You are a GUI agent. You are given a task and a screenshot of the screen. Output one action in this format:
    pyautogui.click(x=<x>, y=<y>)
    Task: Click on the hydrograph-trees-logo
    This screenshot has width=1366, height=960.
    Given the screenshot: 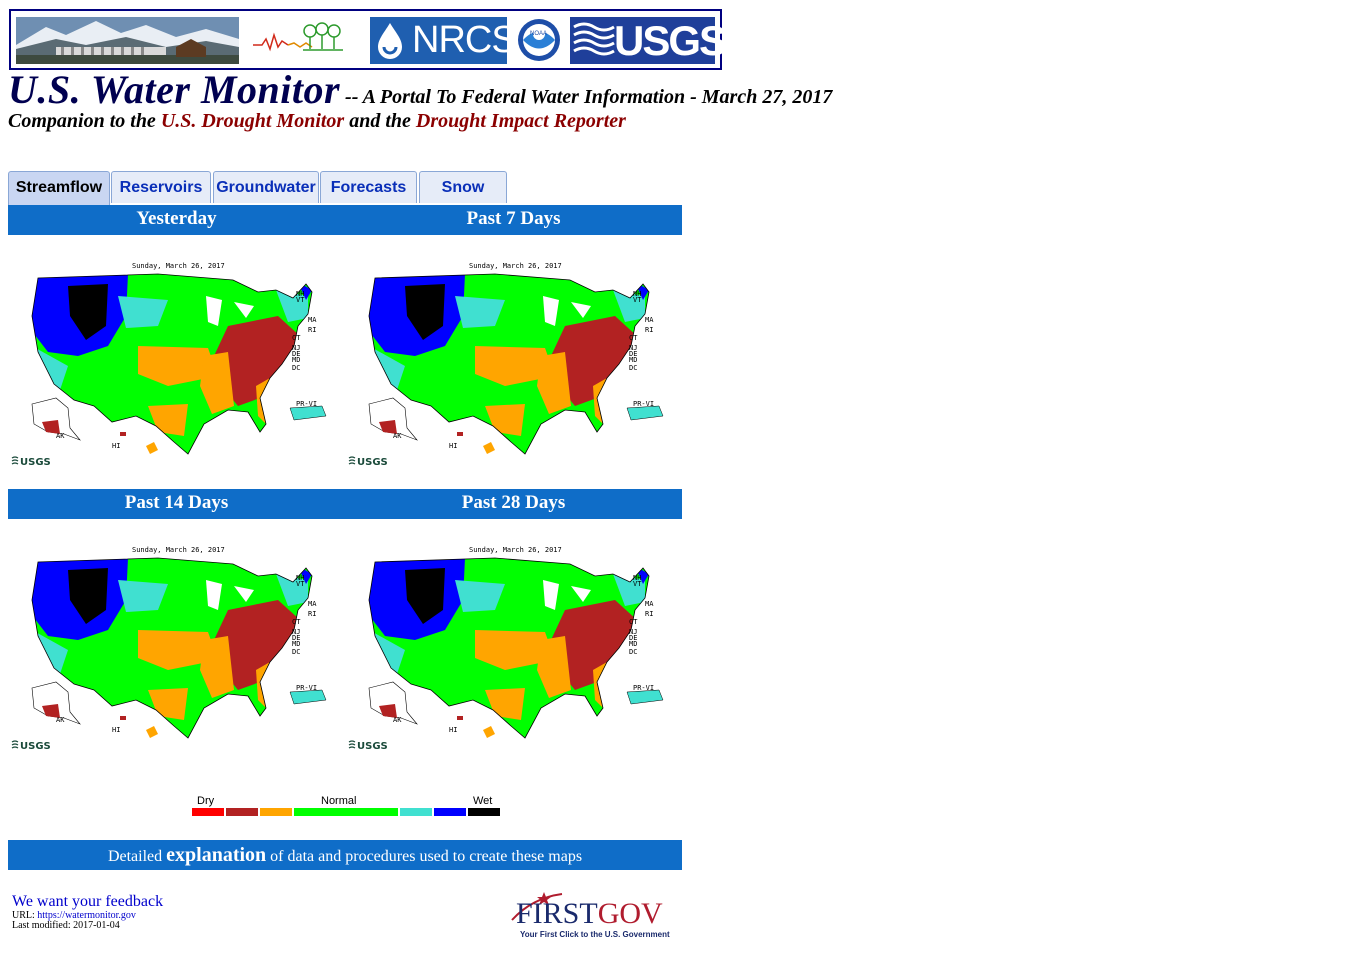 What is the action you would take?
    pyautogui.click(x=303, y=40)
    